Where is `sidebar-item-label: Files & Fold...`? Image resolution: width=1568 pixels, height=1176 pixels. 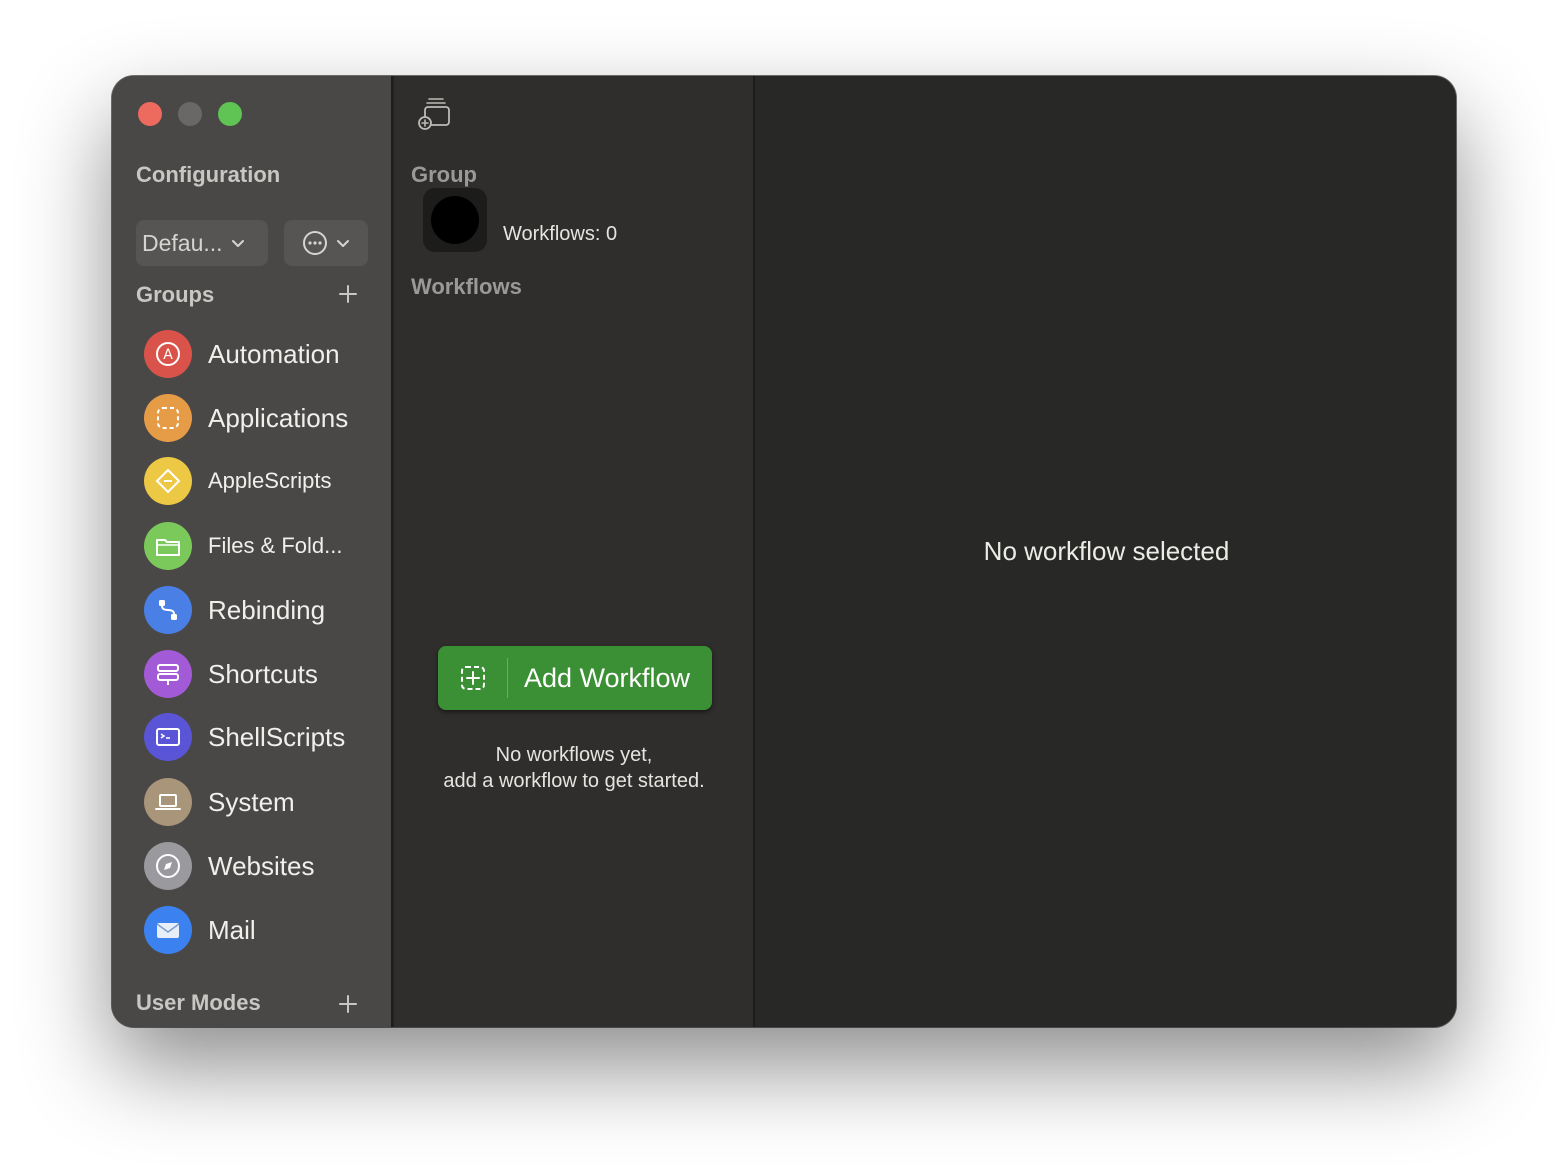
sidebar-item-label: Files & Fold... is located at coordinates (275, 545).